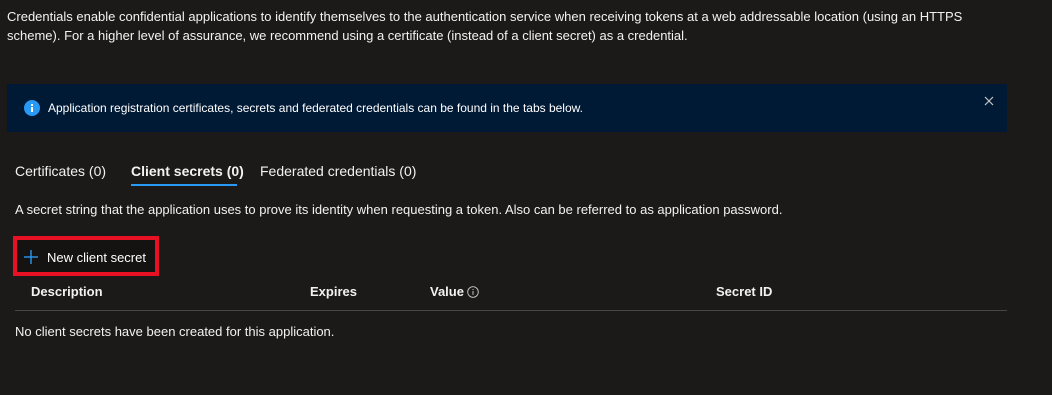 This screenshot has width=1052, height=395. Describe the element at coordinates (67, 292) in the screenshot. I see `column-header-description: Description` at that location.